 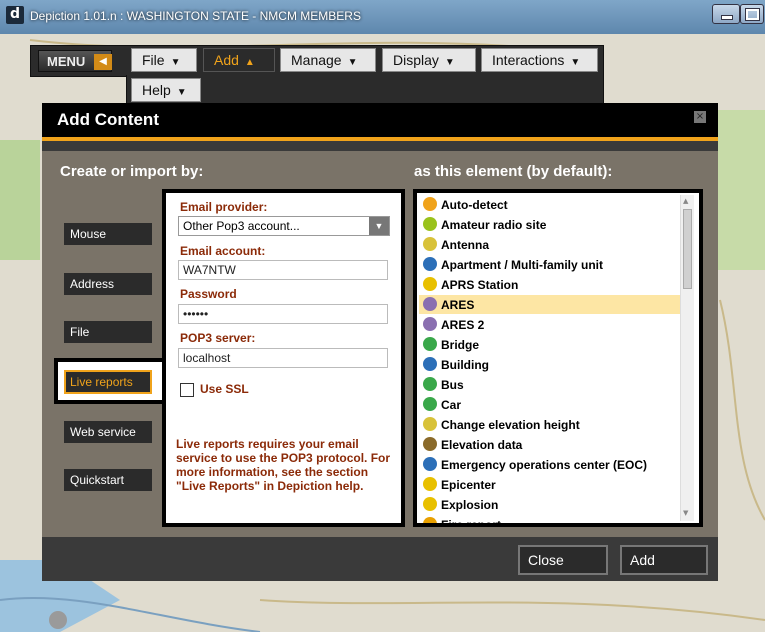 What do you see at coordinates (430, 384) in the screenshot?
I see `bus-icon` at bounding box center [430, 384].